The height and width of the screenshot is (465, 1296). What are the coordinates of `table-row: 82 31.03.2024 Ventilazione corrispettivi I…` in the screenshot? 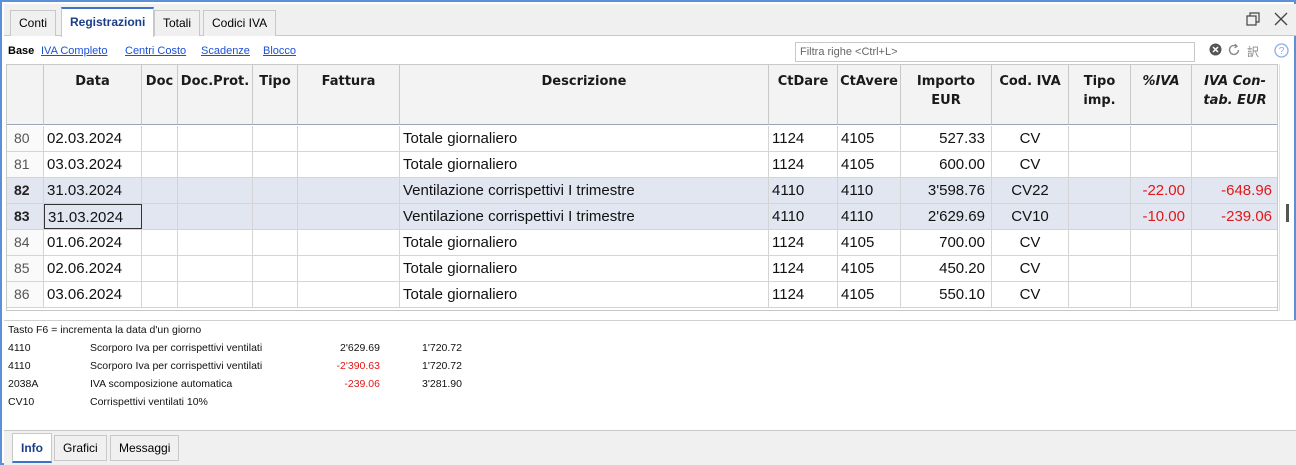 It's located at (642, 191).